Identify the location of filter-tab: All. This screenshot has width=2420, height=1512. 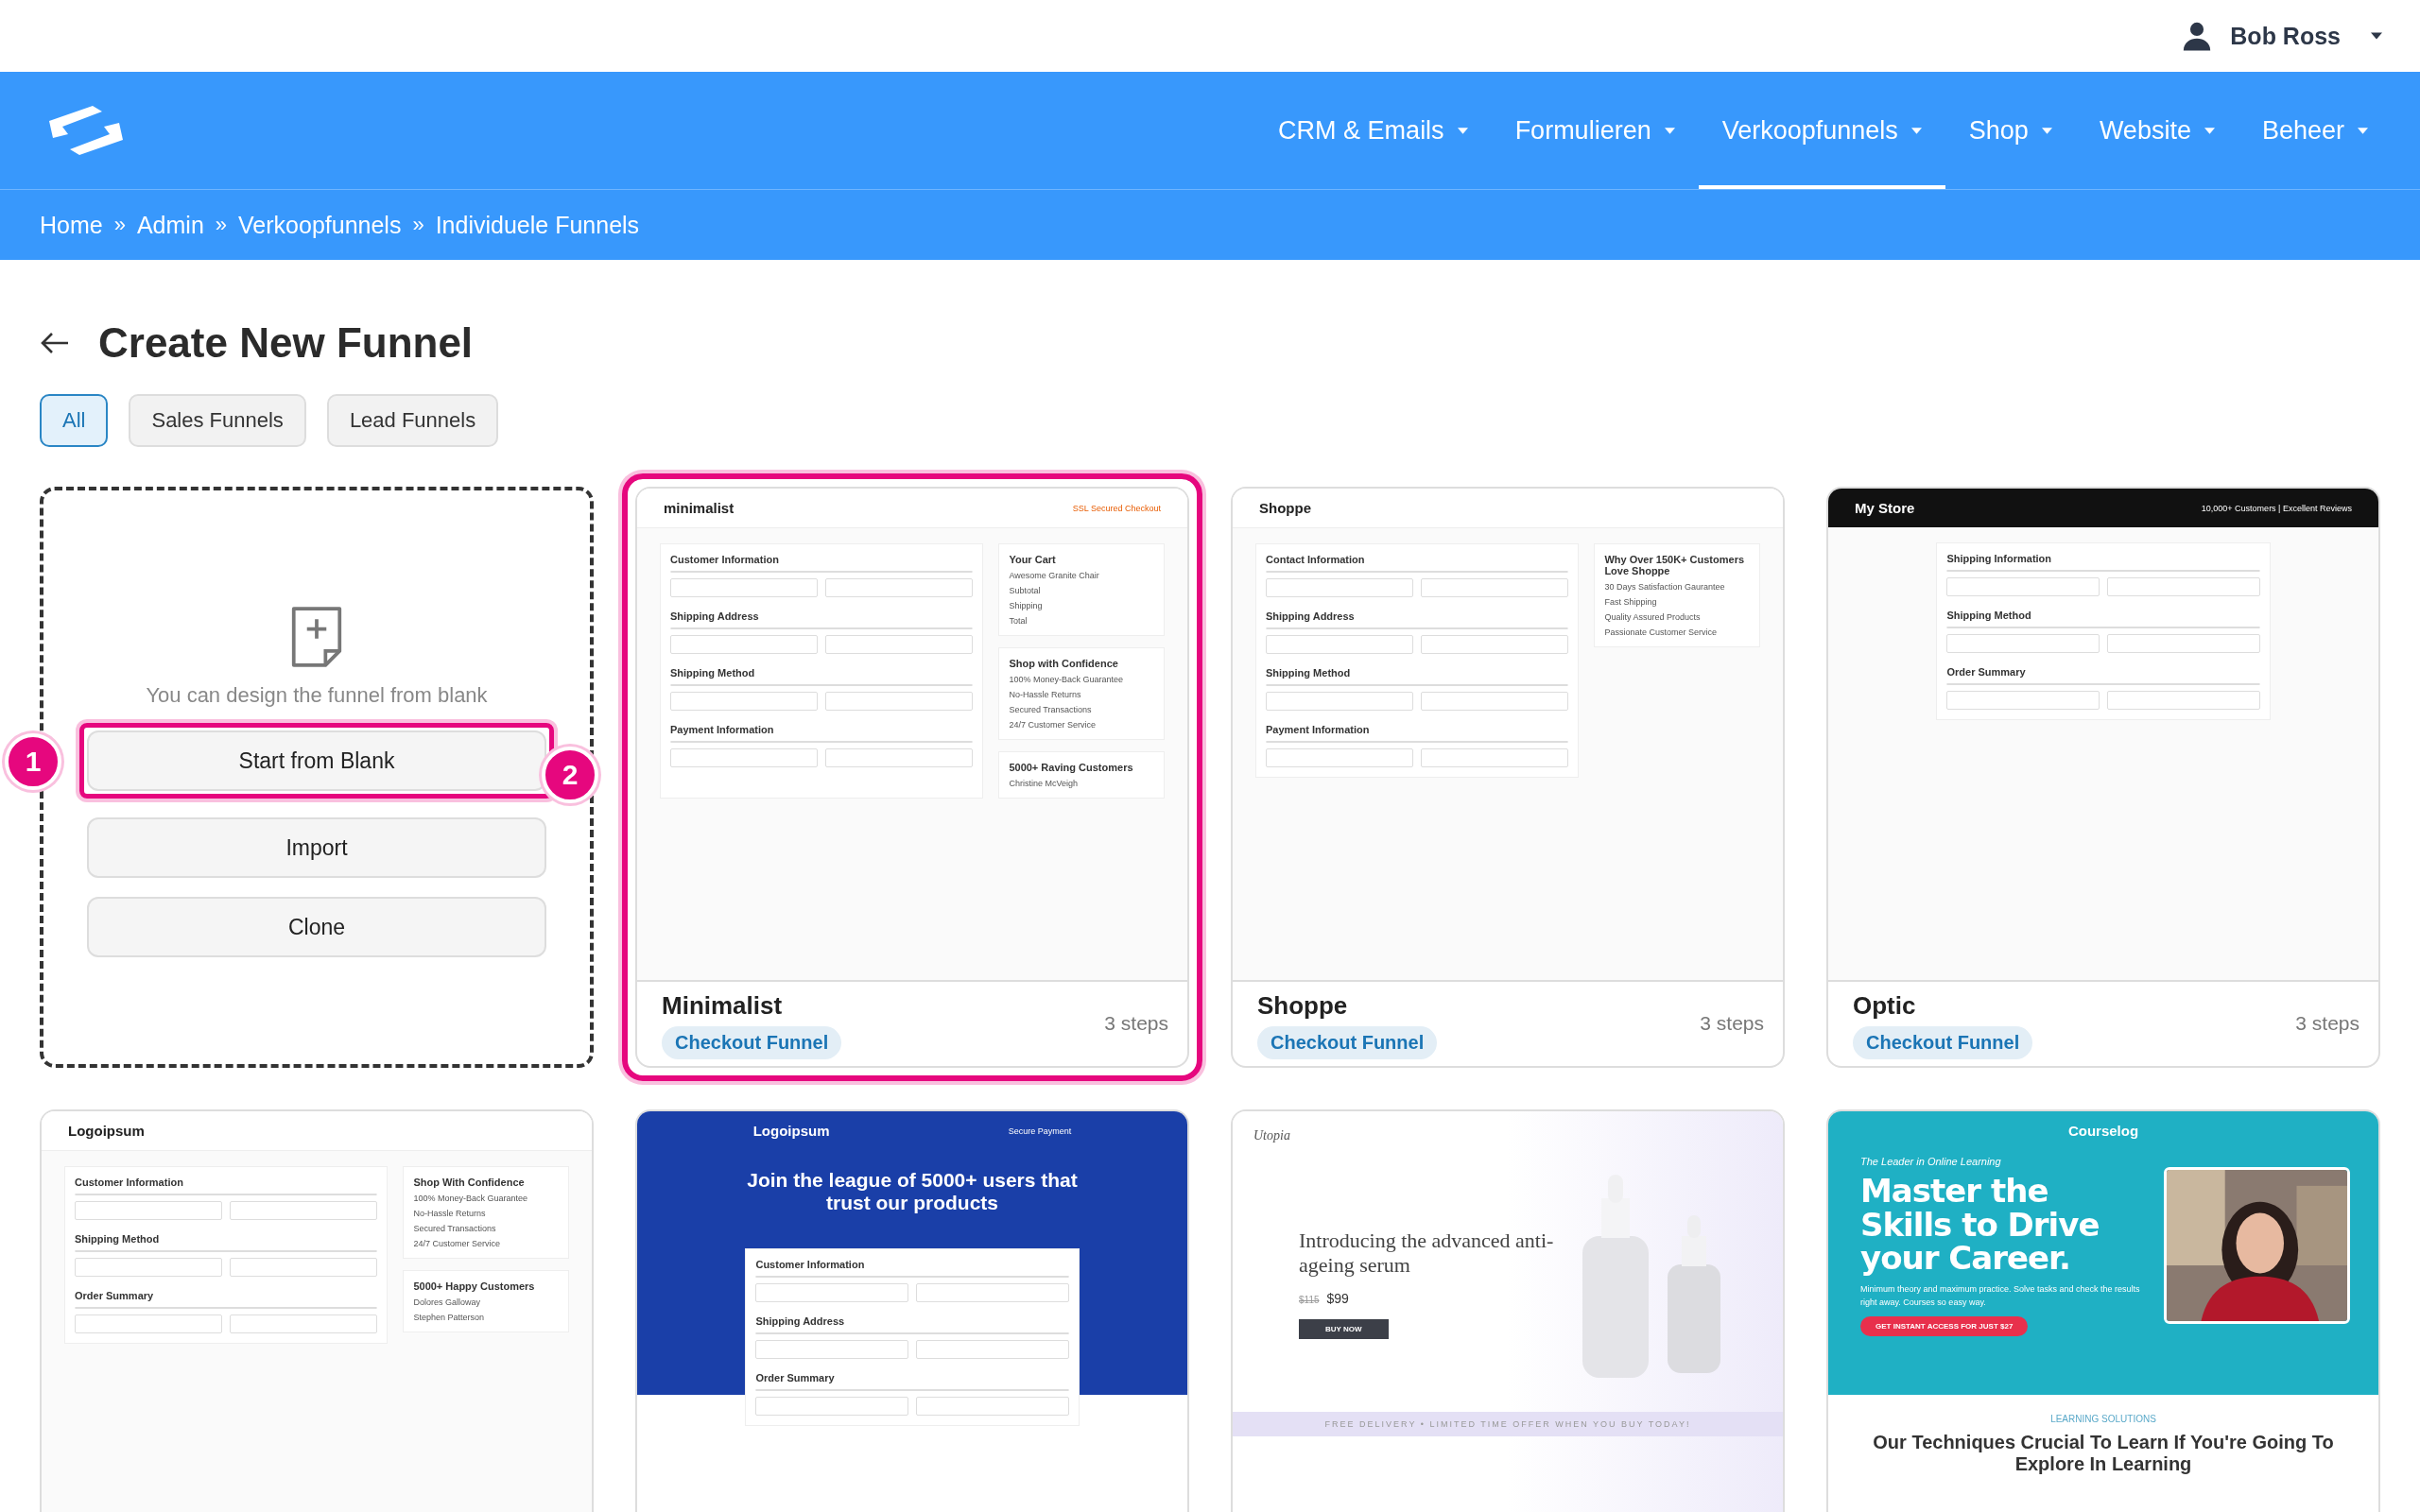
(74, 420).